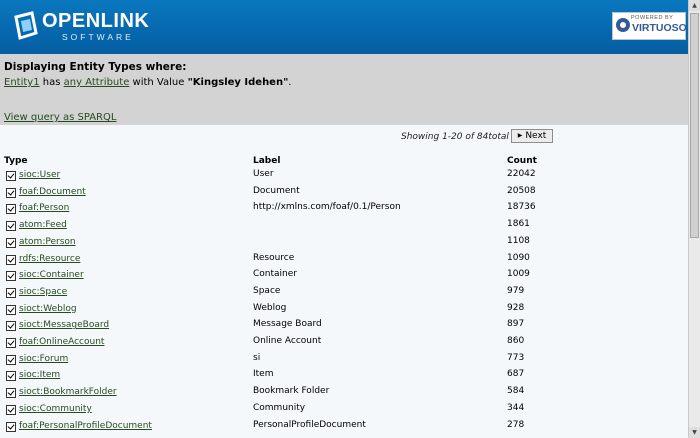 The image size is (700, 438). I want to click on vertical-scrollbar: ▲ ▼, so click(694, 219).